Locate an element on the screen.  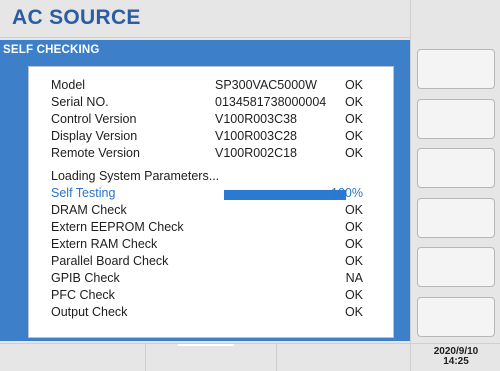
check-label: Output Check is located at coordinates (89, 312).